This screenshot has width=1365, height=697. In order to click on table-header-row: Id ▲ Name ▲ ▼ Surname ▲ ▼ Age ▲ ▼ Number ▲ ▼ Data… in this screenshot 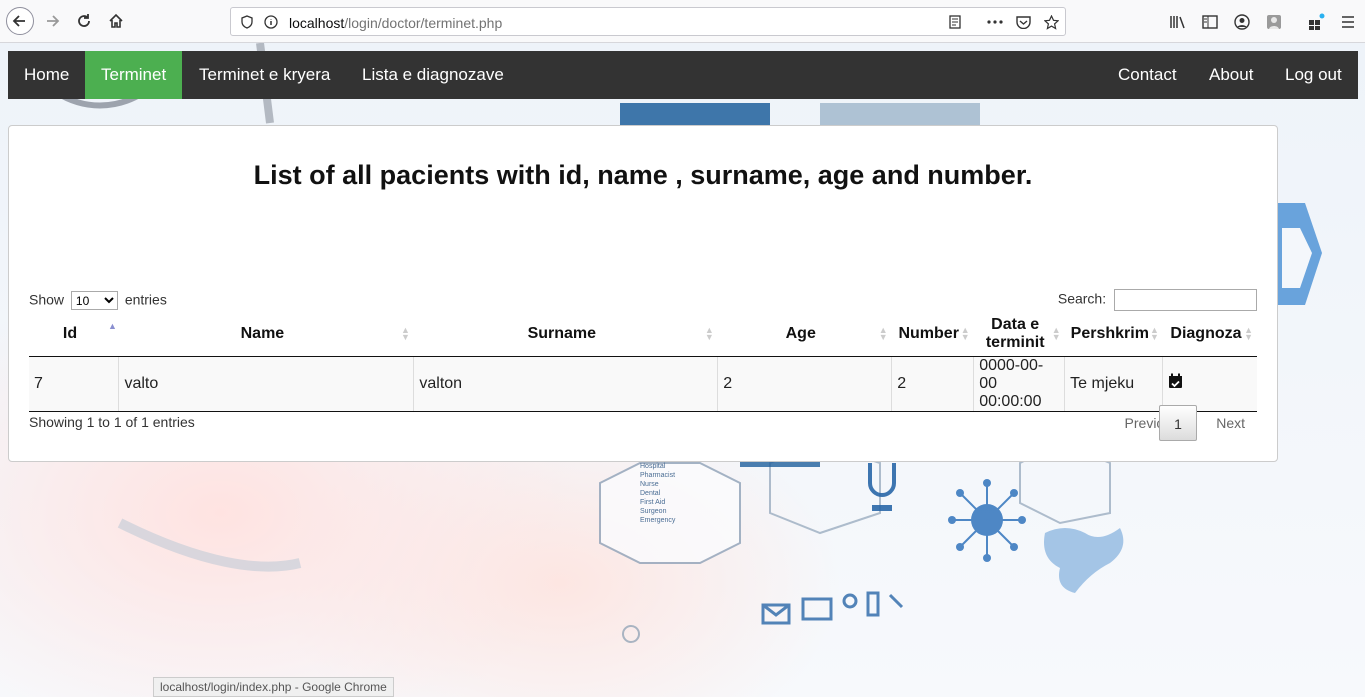, I will do `click(643, 335)`.